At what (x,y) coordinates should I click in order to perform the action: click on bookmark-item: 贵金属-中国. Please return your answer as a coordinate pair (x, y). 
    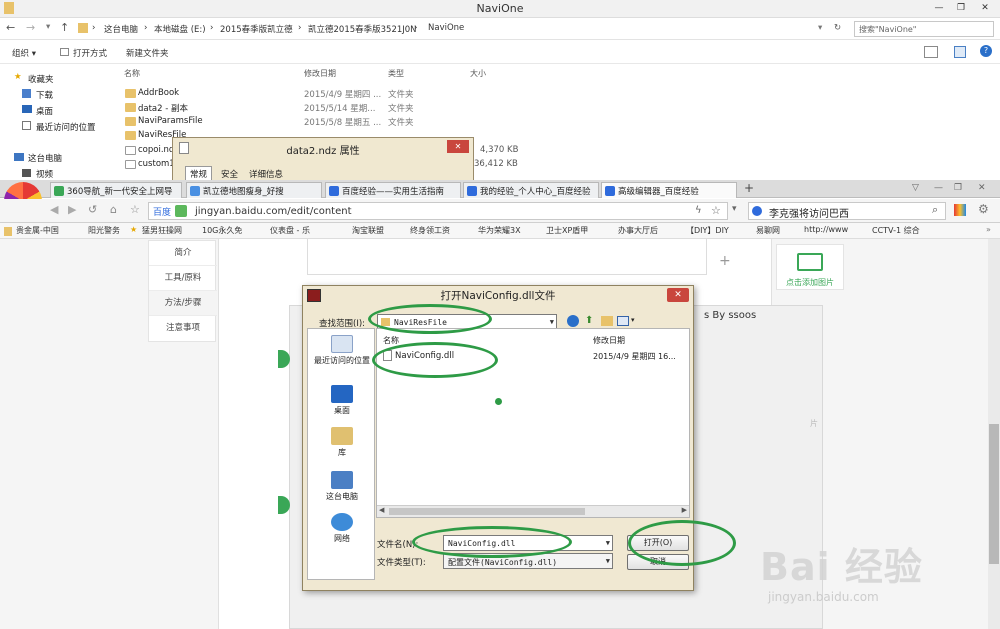
    Looking at the image, I should click on (37, 230).